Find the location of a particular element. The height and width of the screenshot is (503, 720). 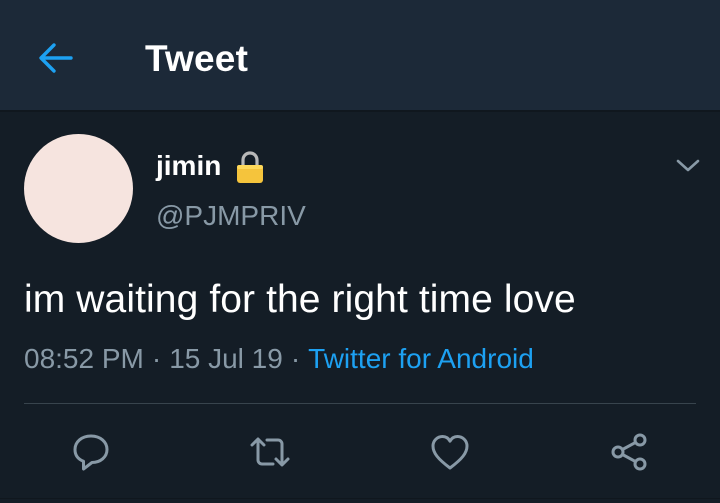

heart-icon is located at coordinates (450, 452).